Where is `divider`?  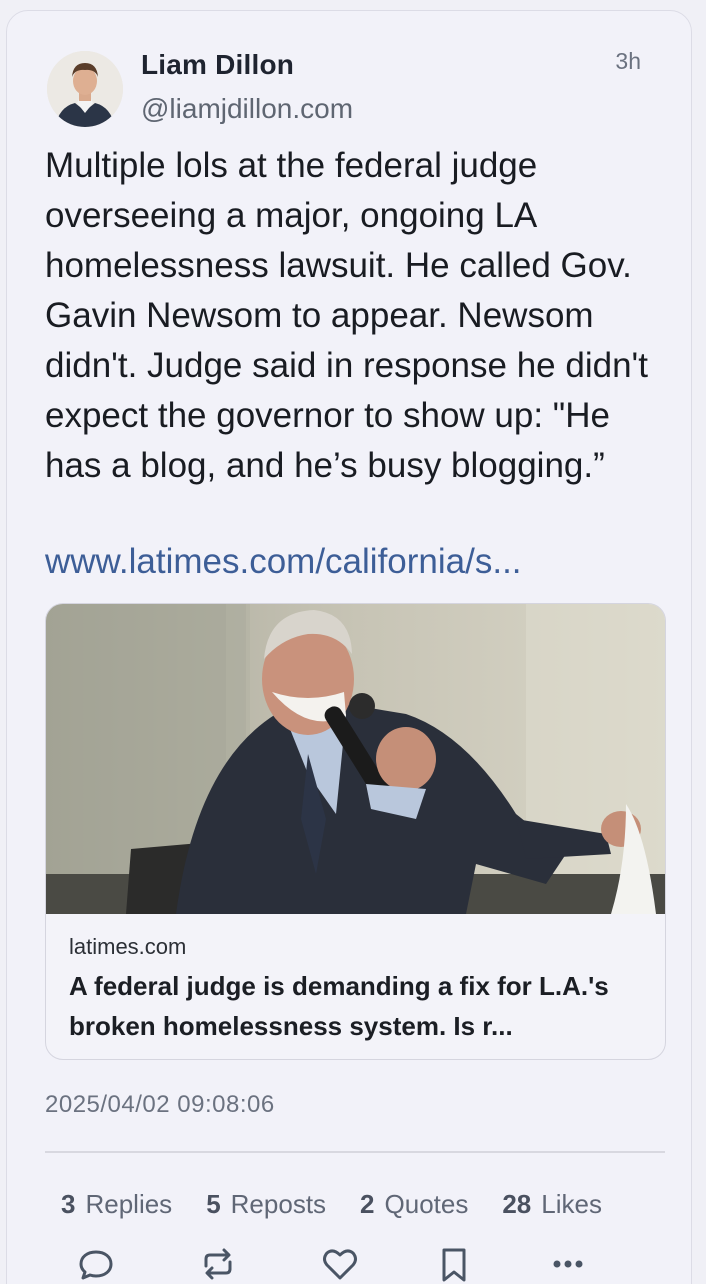
divider is located at coordinates (355, 1152).